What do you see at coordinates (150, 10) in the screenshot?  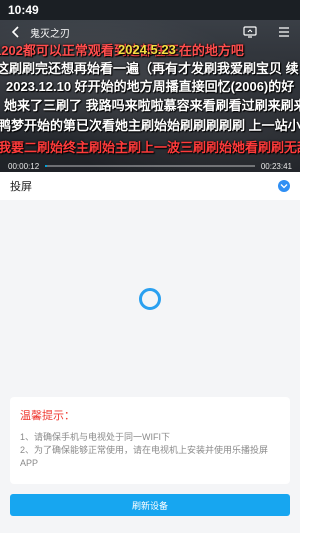 I see `status-bar: 10:49` at bounding box center [150, 10].